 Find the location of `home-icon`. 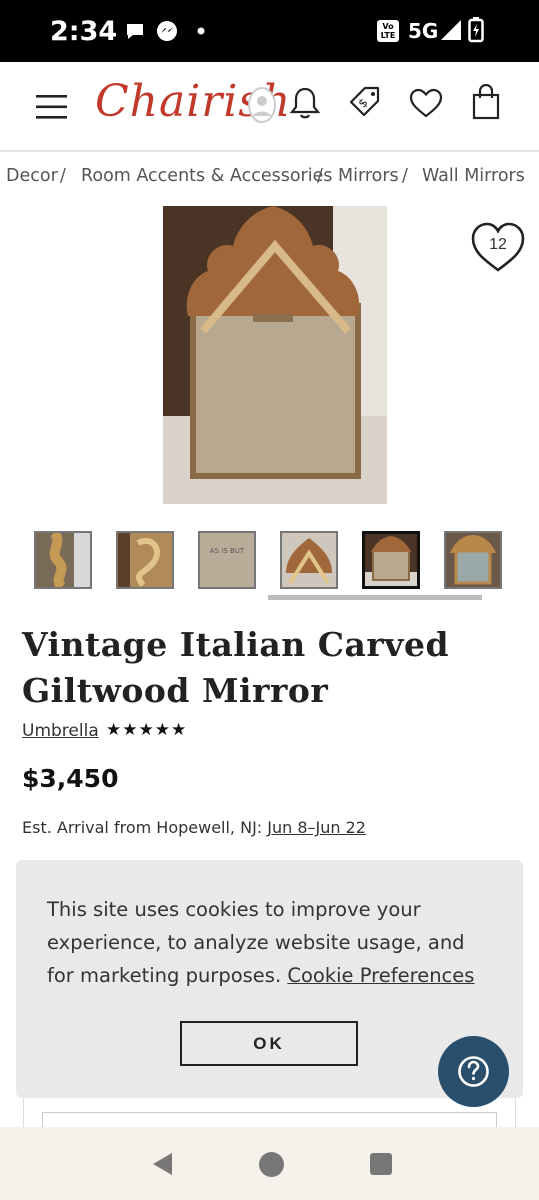

home-icon is located at coordinates (271, 1164).